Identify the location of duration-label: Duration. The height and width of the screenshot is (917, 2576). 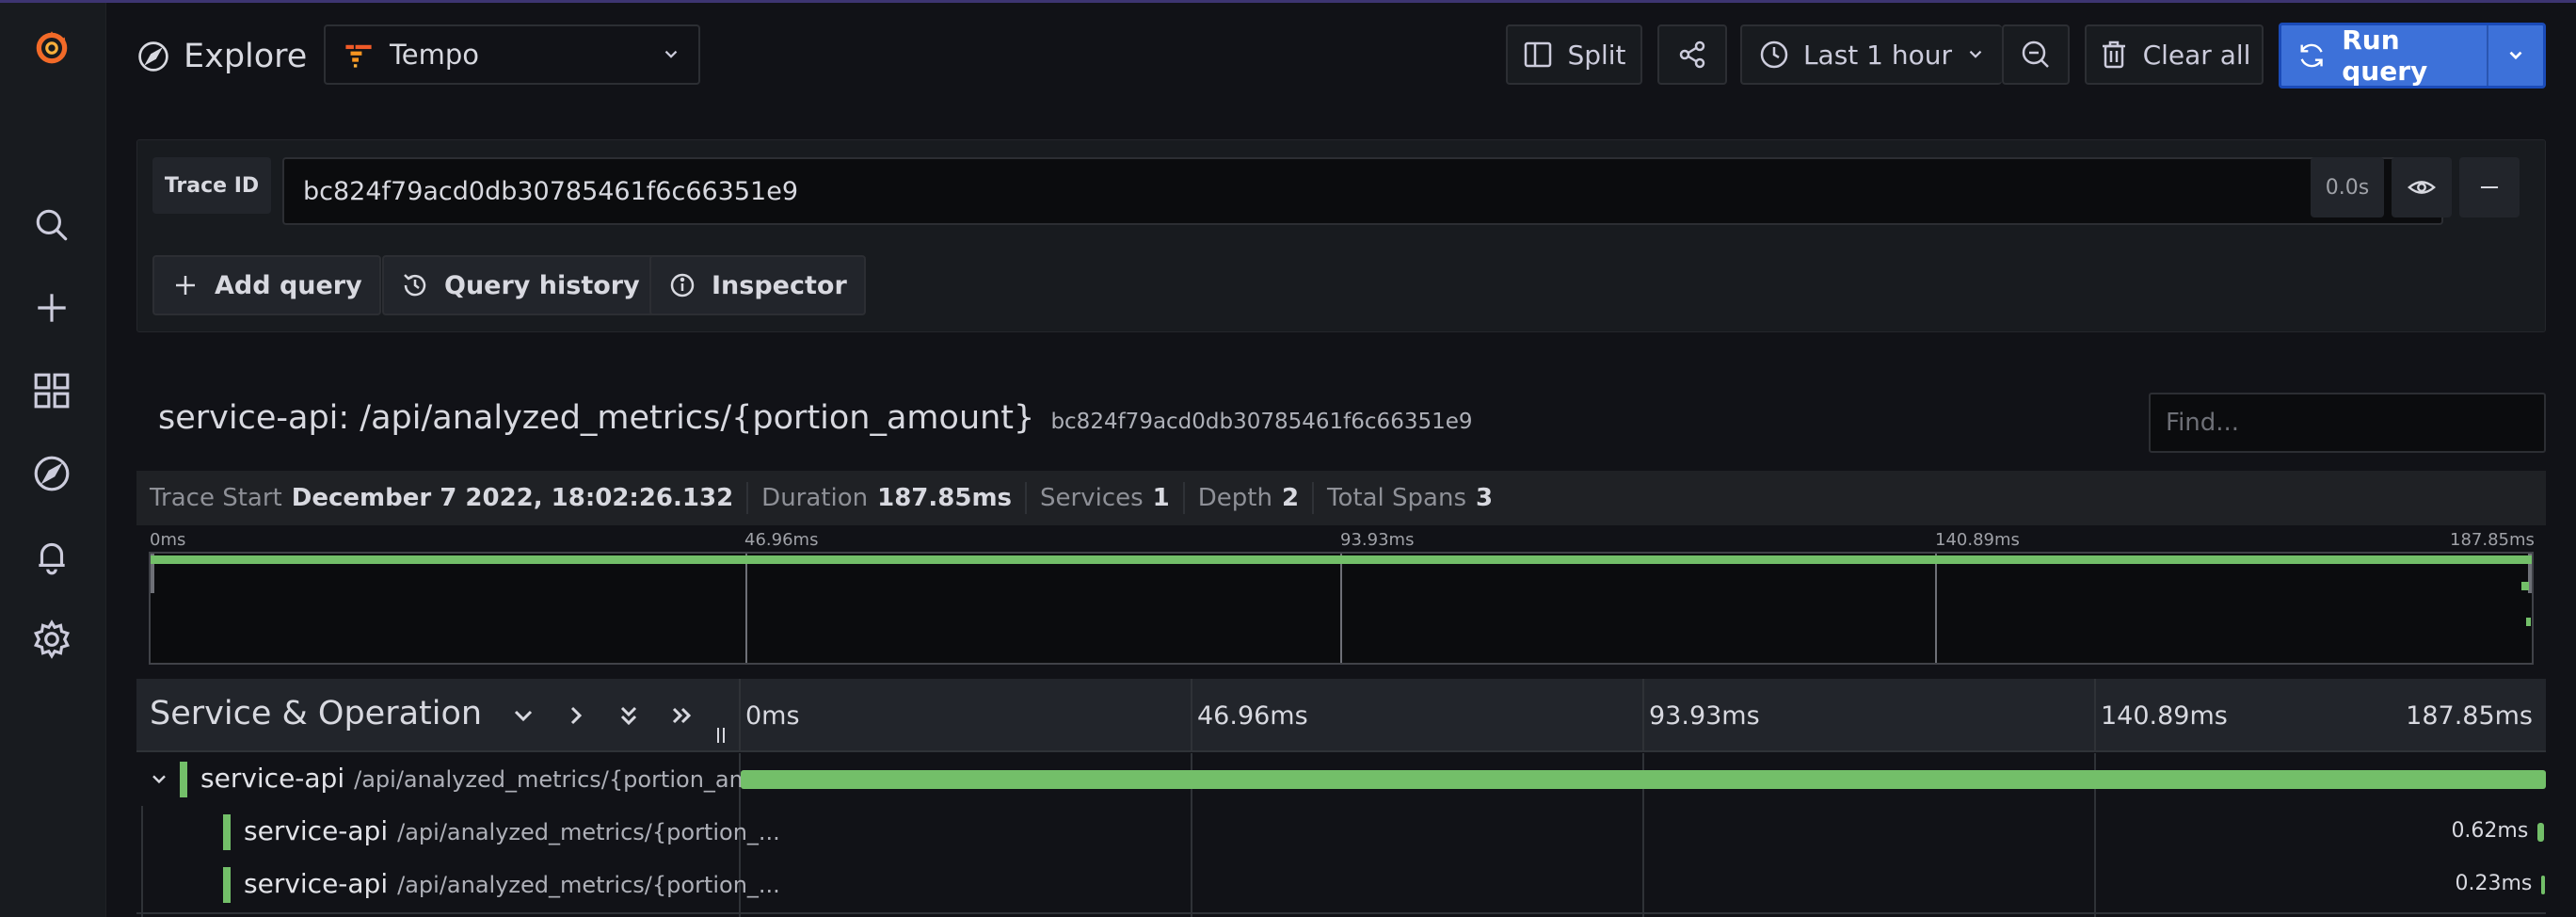
(815, 498).